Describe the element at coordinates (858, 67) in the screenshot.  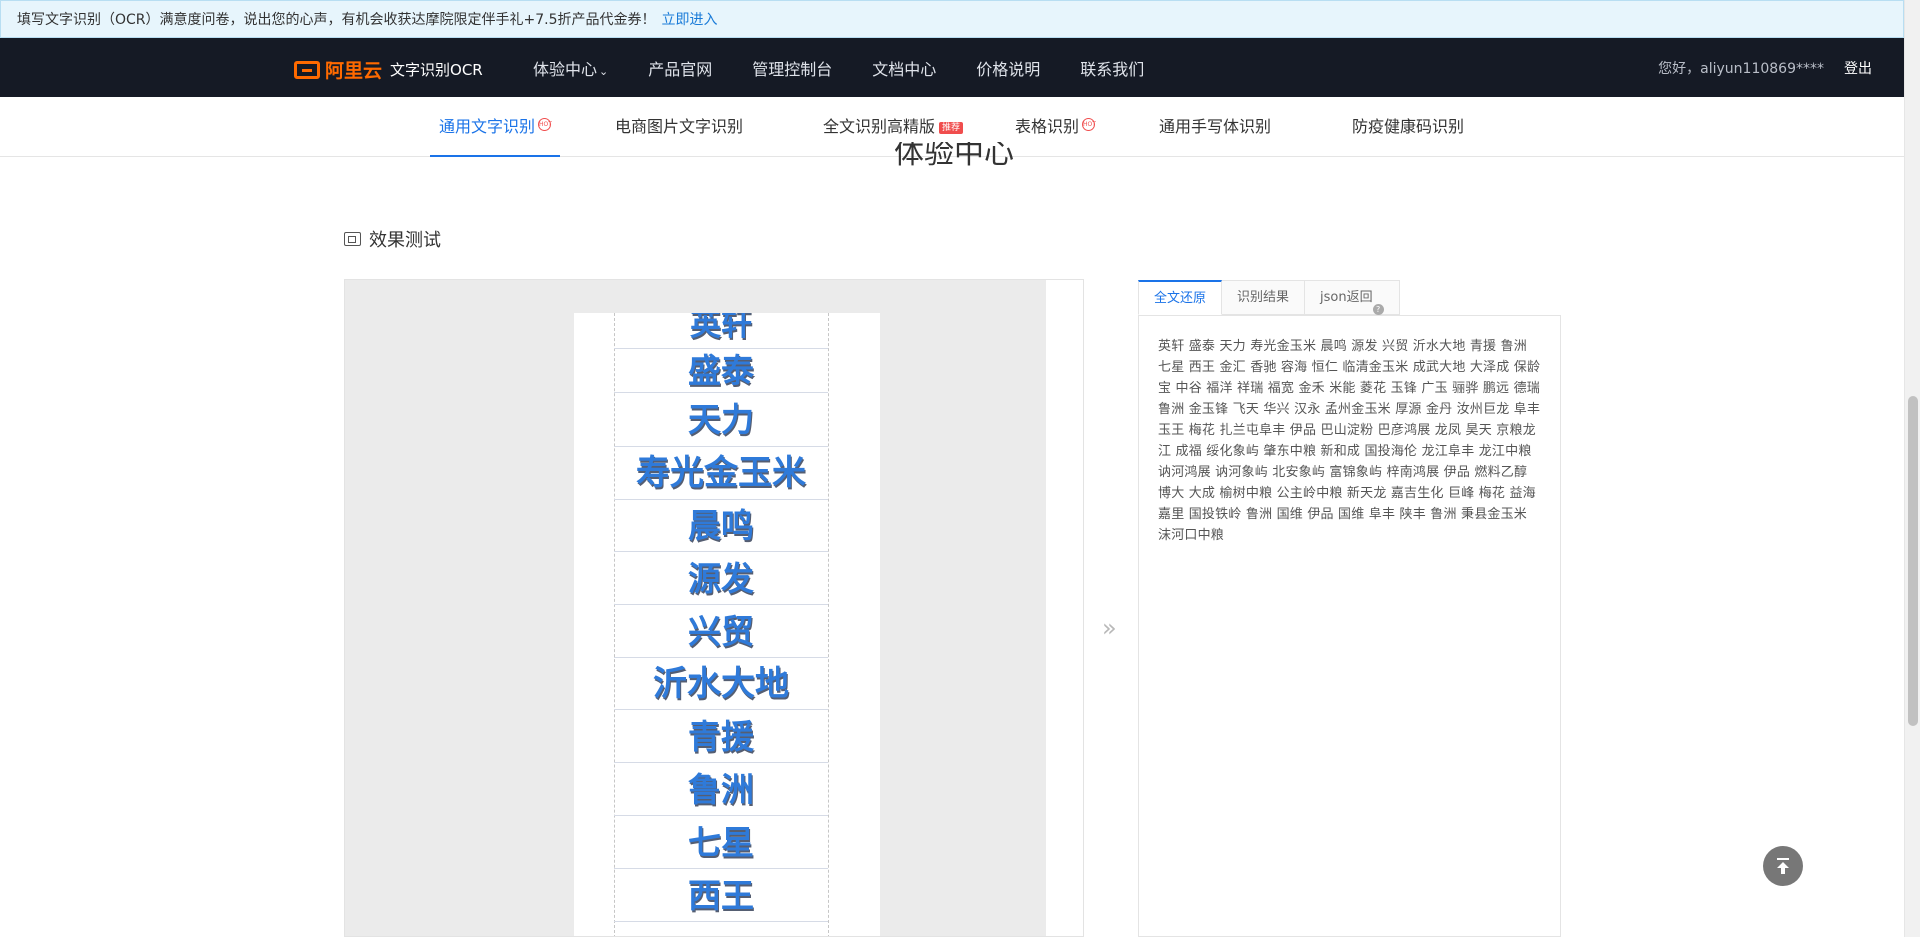
I see `nav-links: 体验中心 ⌄ 产品官网 管理控制台 文档中心 价格说明 联系我们` at that location.